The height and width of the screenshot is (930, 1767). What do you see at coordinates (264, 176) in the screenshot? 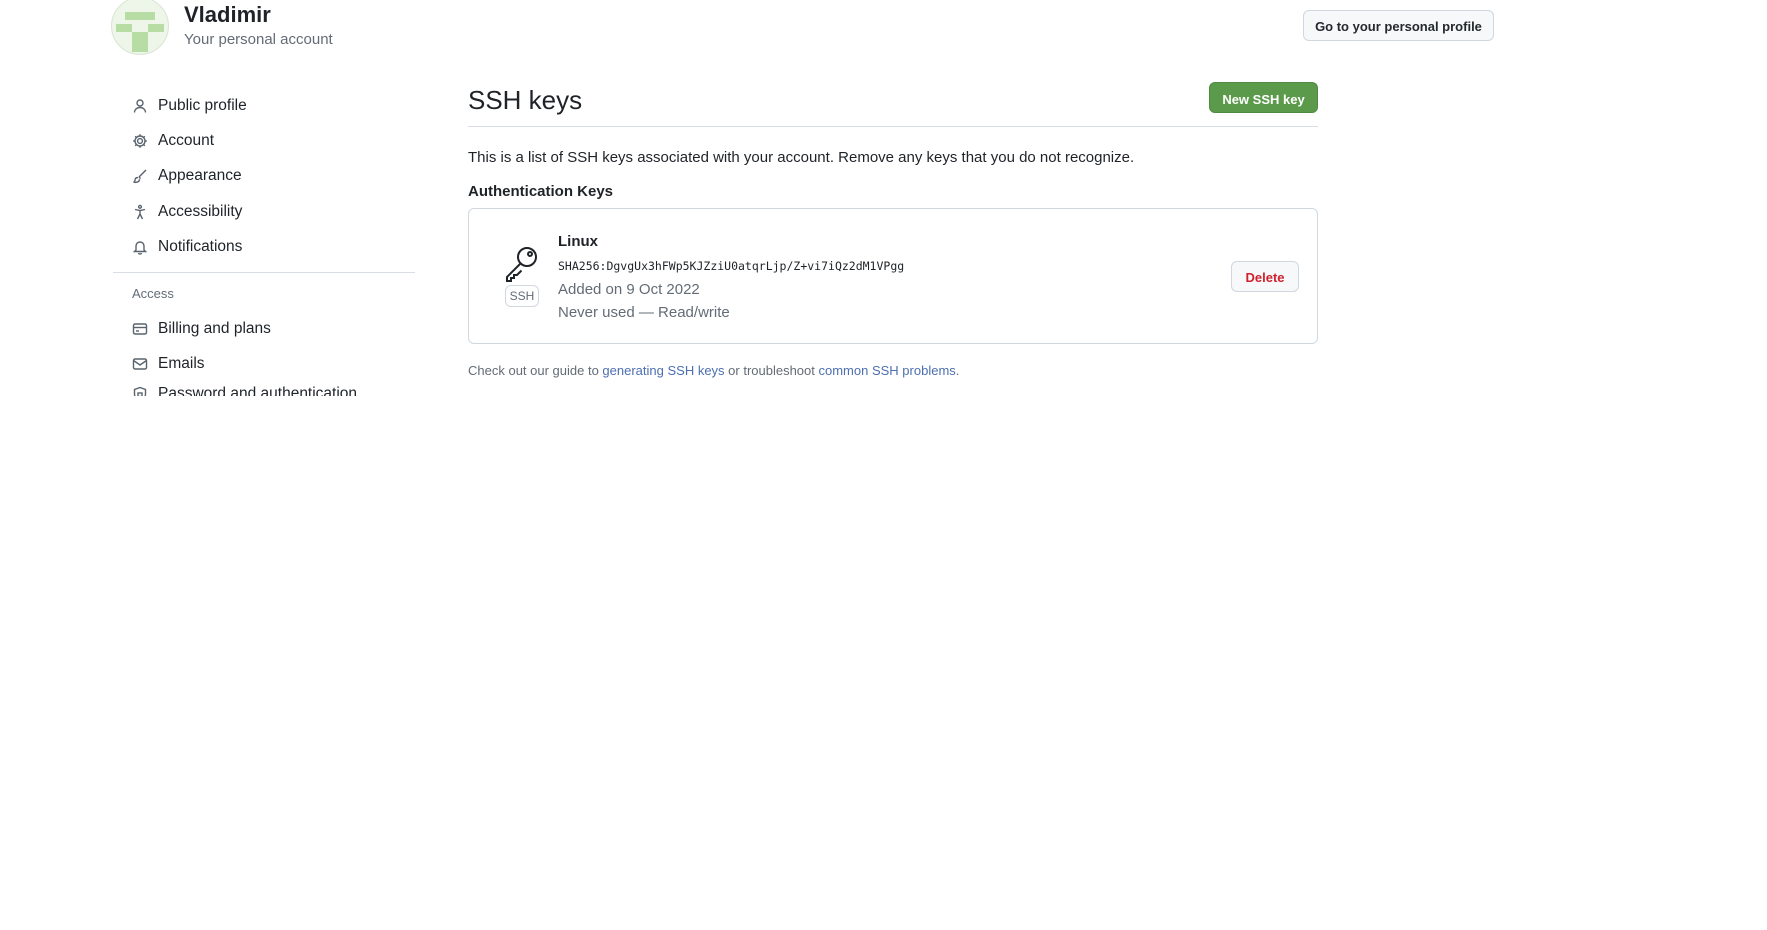
I see `sidebar-item-appearance: Appearance` at bounding box center [264, 176].